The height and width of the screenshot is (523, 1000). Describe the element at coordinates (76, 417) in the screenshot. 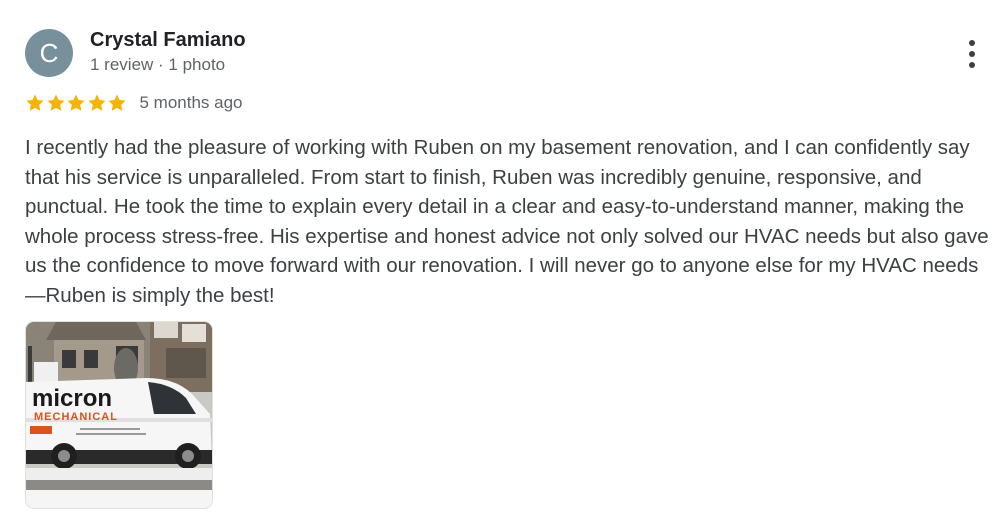

I see `photo-brand-line2: MECHANICAL` at that location.